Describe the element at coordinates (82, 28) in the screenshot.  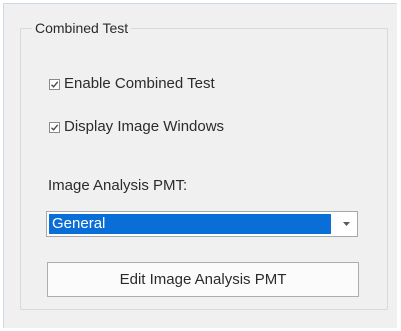
I see `groupbox-title: Combined Test` at that location.